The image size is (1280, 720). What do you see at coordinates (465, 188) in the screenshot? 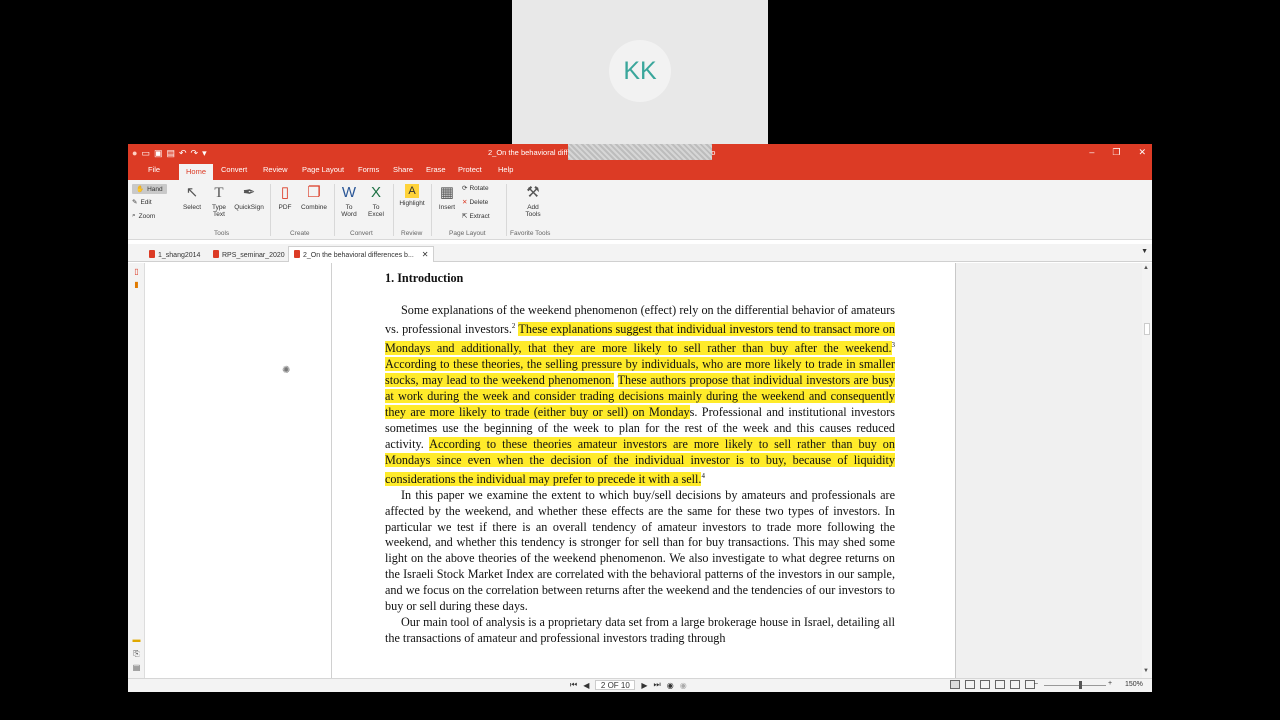
I see `rotate-icon: ⟳` at bounding box center [465, 188].